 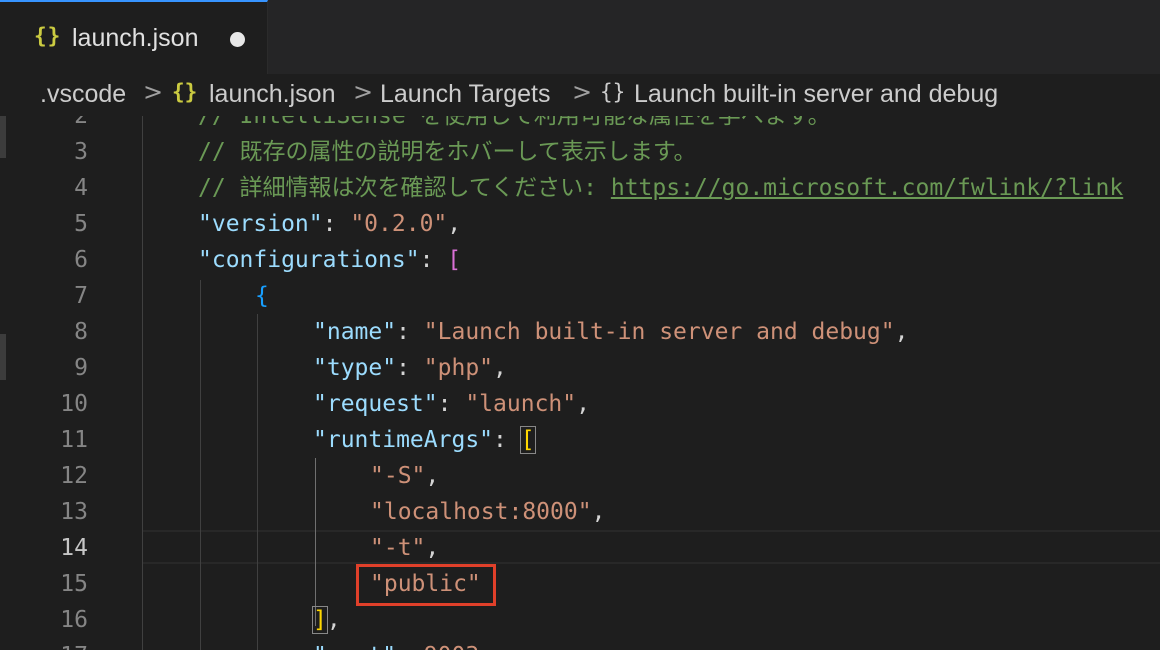 I want to click on json-key: "request", so click(x=375, y=404).